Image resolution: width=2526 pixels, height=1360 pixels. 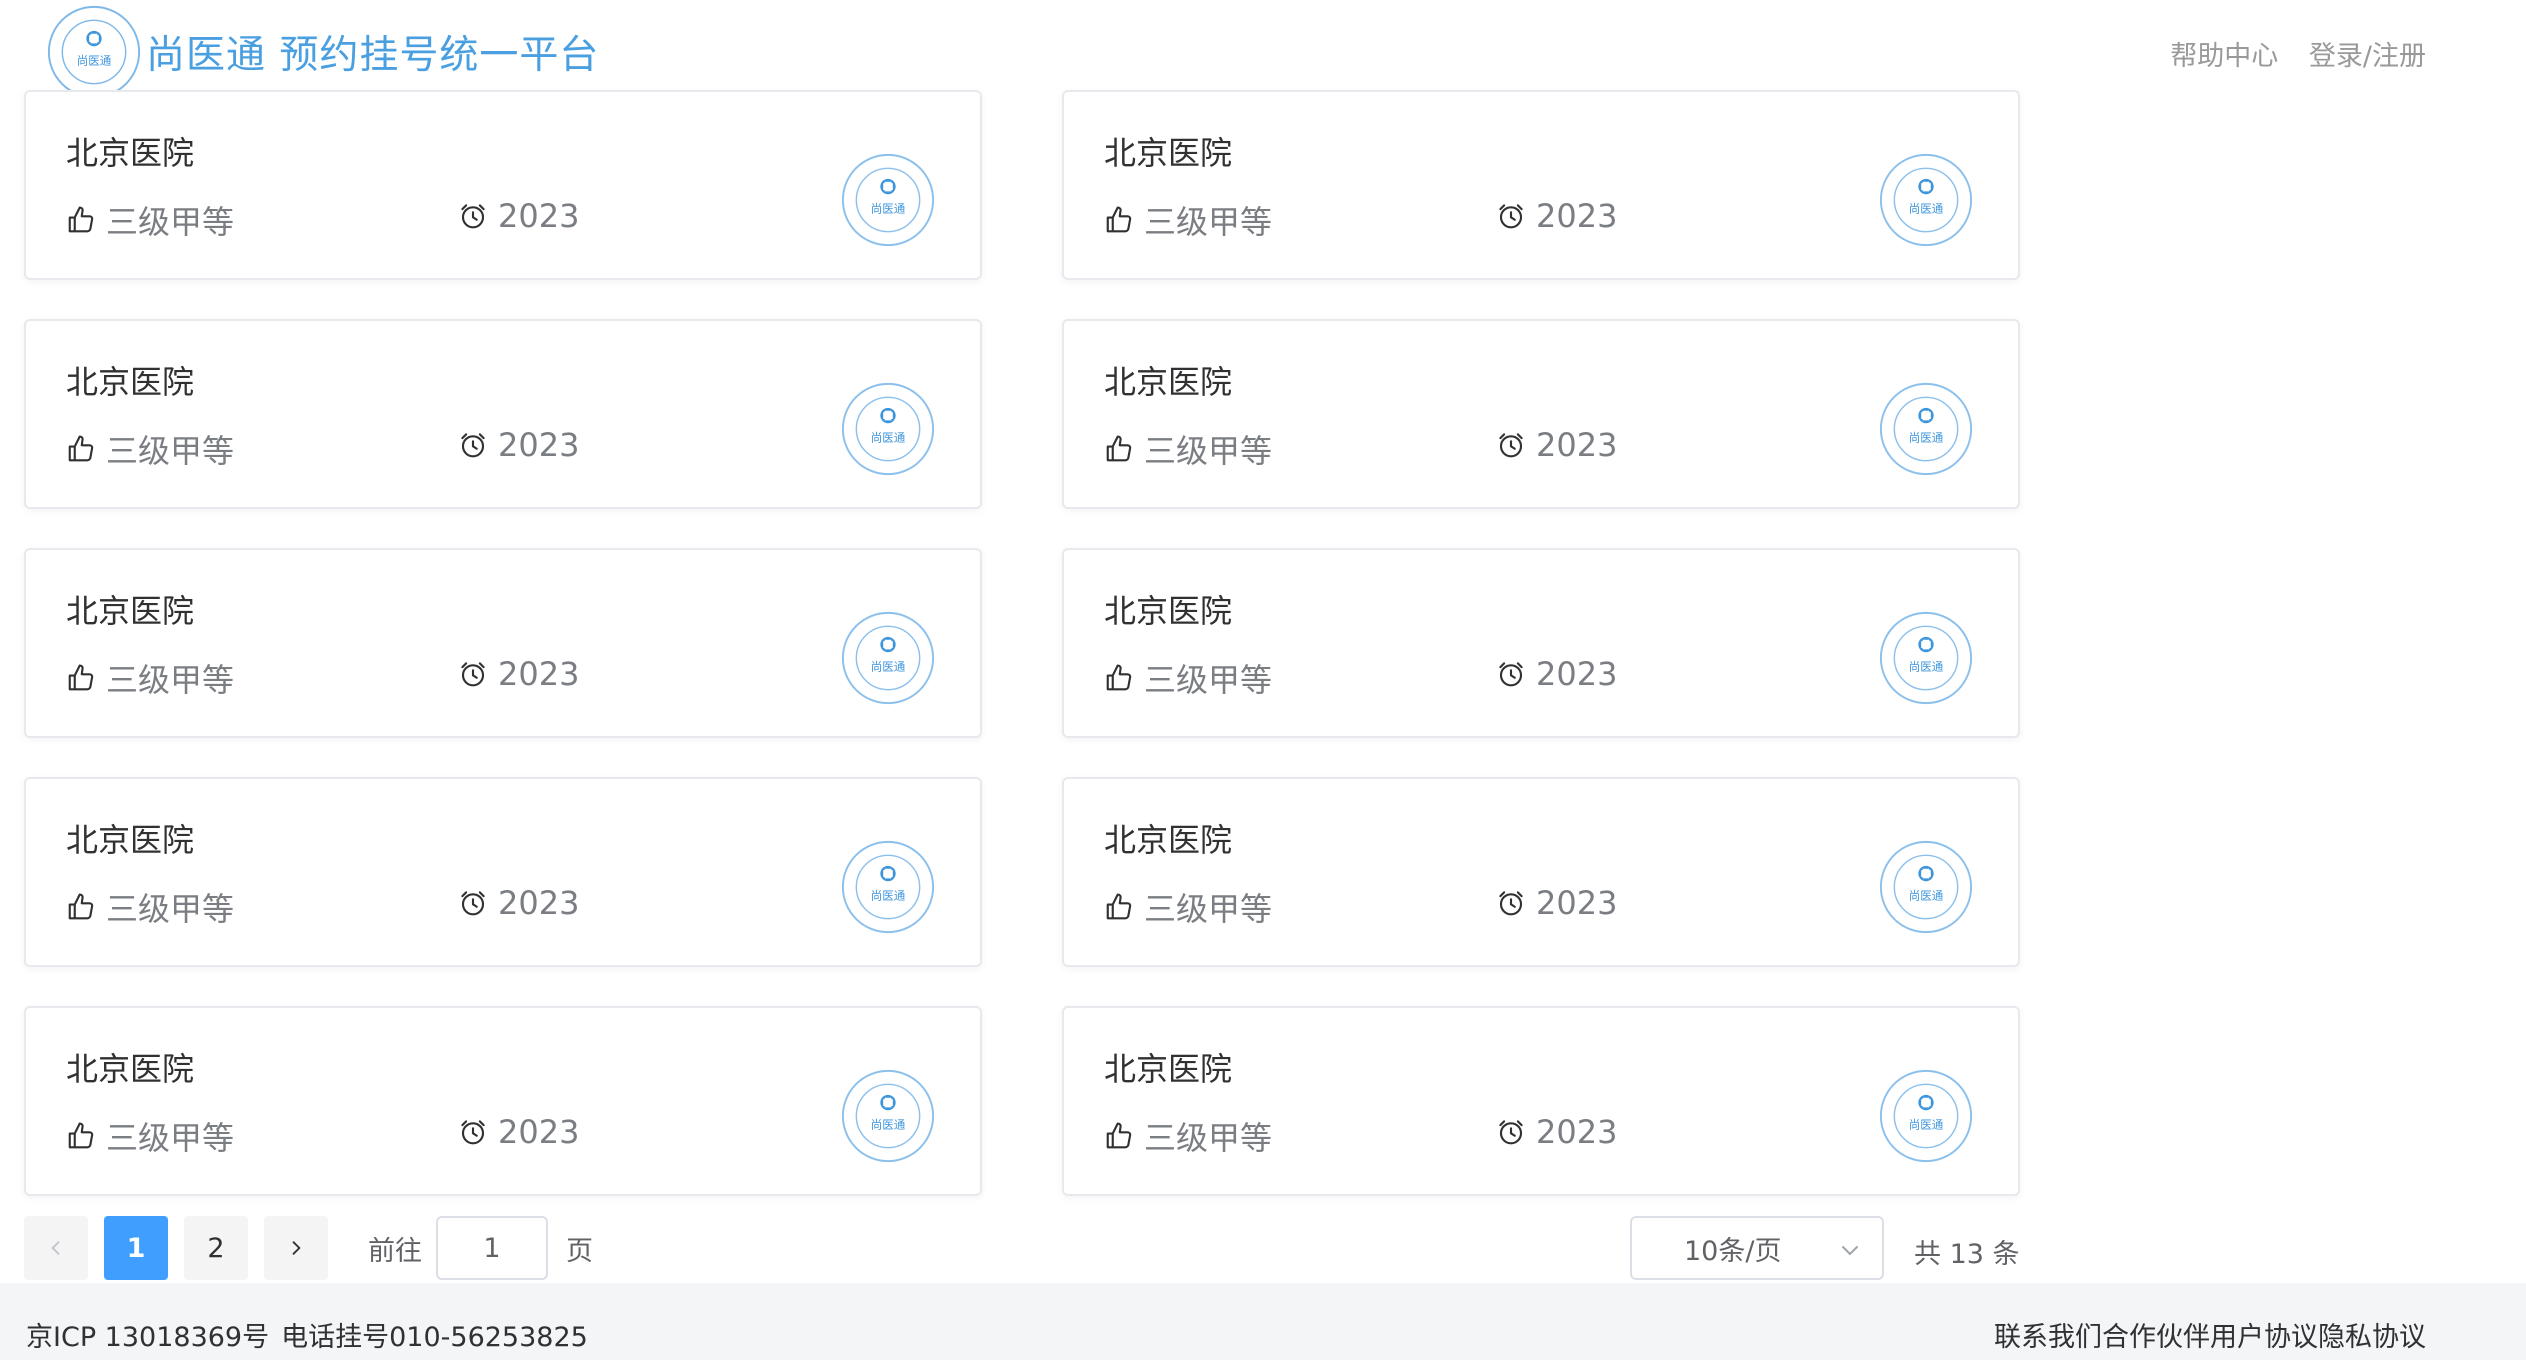 What do you see at coordinates (1541, 643) in the screenshot?
I see `hospital-card-6: 北京医院 三级甲等 2023 尚医通` at bounding box center [1541, 643].